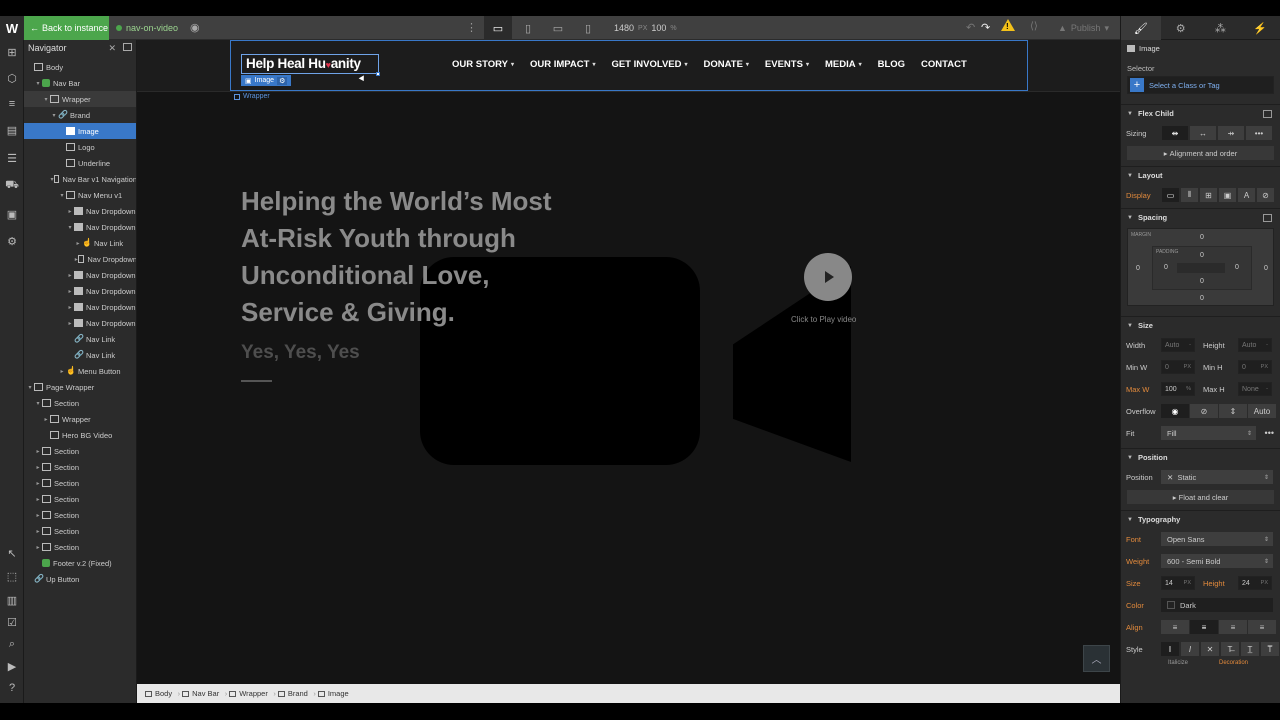  I want to click on navigator-row: ▸ ☝ Menu Button, so click(80, 371).